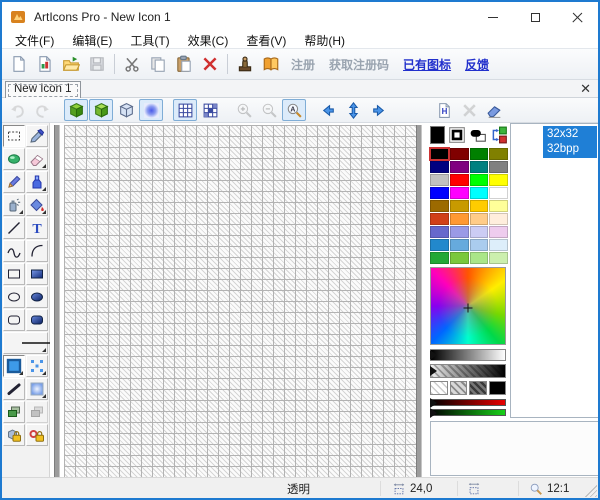 Image resolution: width=600 pixels, height=500 pixels. I want to click on format-item-selected: 32x32 32bpp, so click(570, 142).